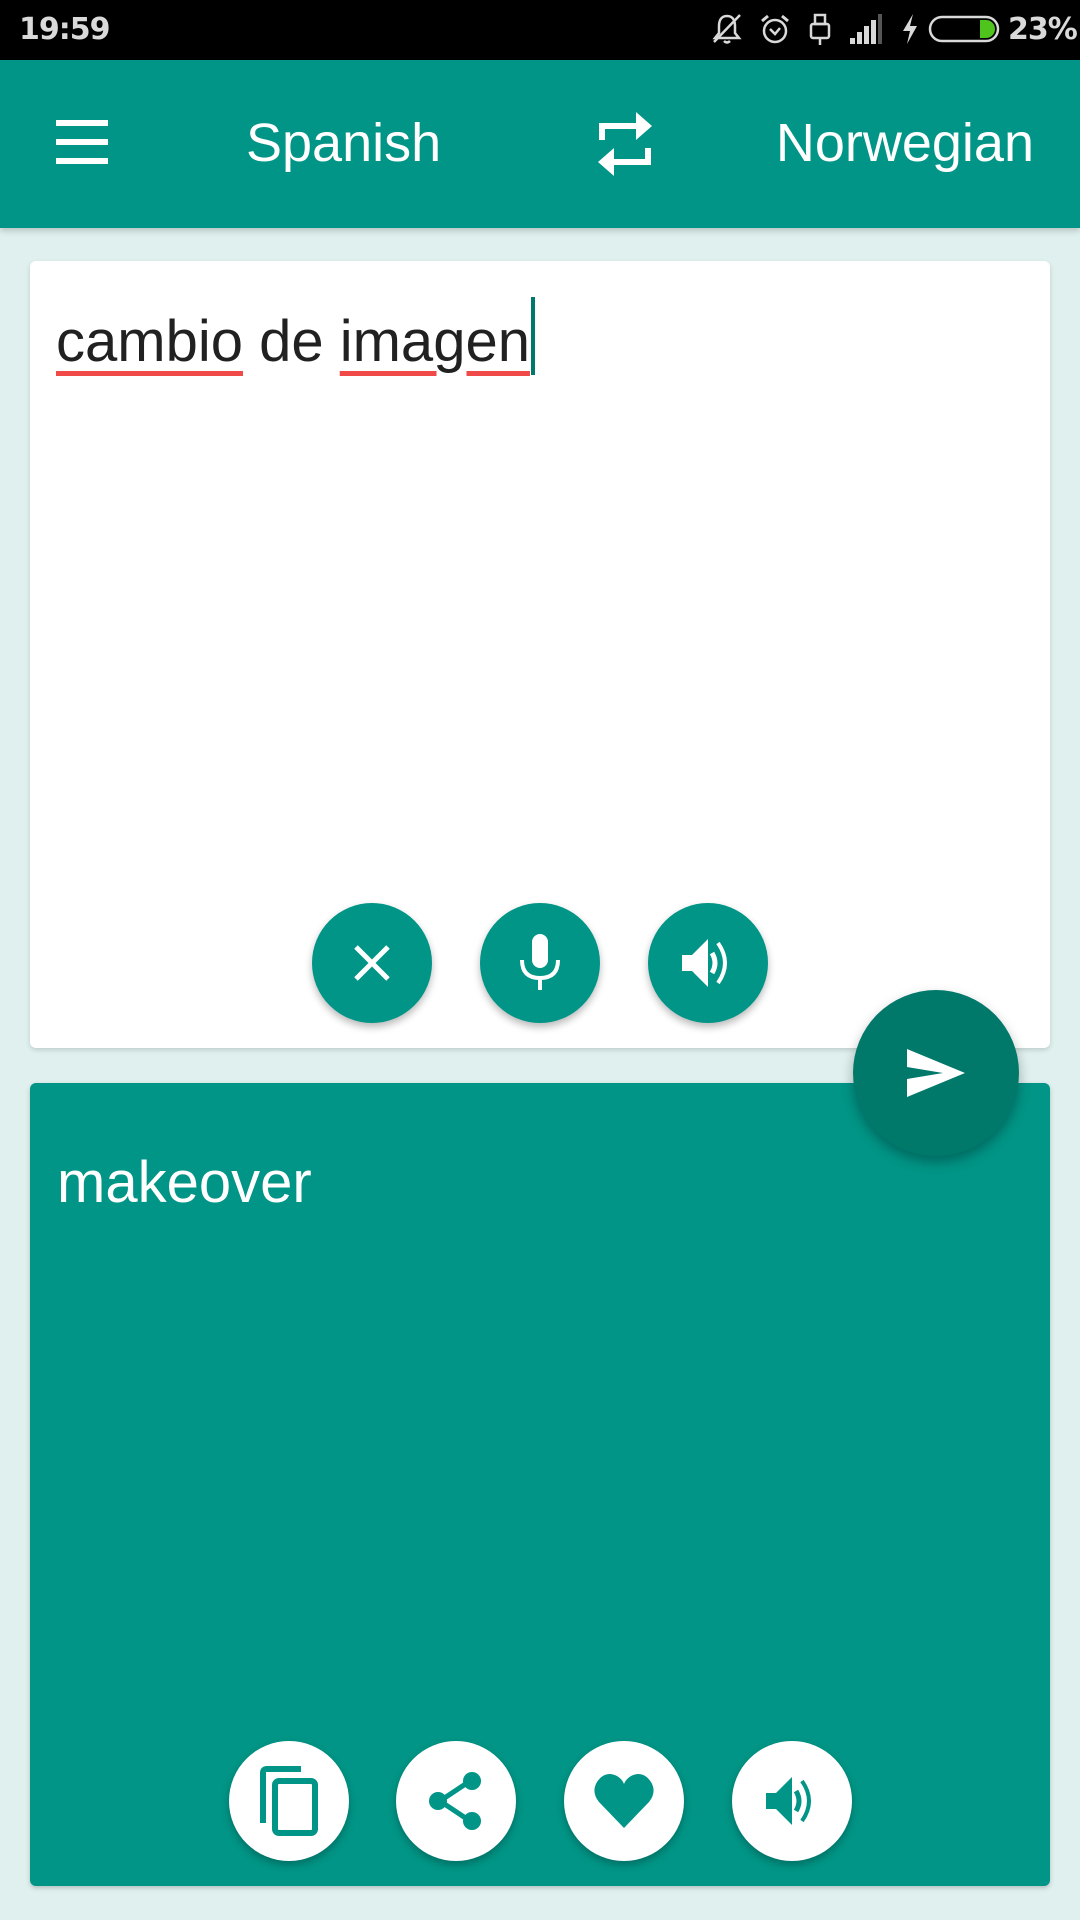  I want to click on share-icon, so click(455, 1801).